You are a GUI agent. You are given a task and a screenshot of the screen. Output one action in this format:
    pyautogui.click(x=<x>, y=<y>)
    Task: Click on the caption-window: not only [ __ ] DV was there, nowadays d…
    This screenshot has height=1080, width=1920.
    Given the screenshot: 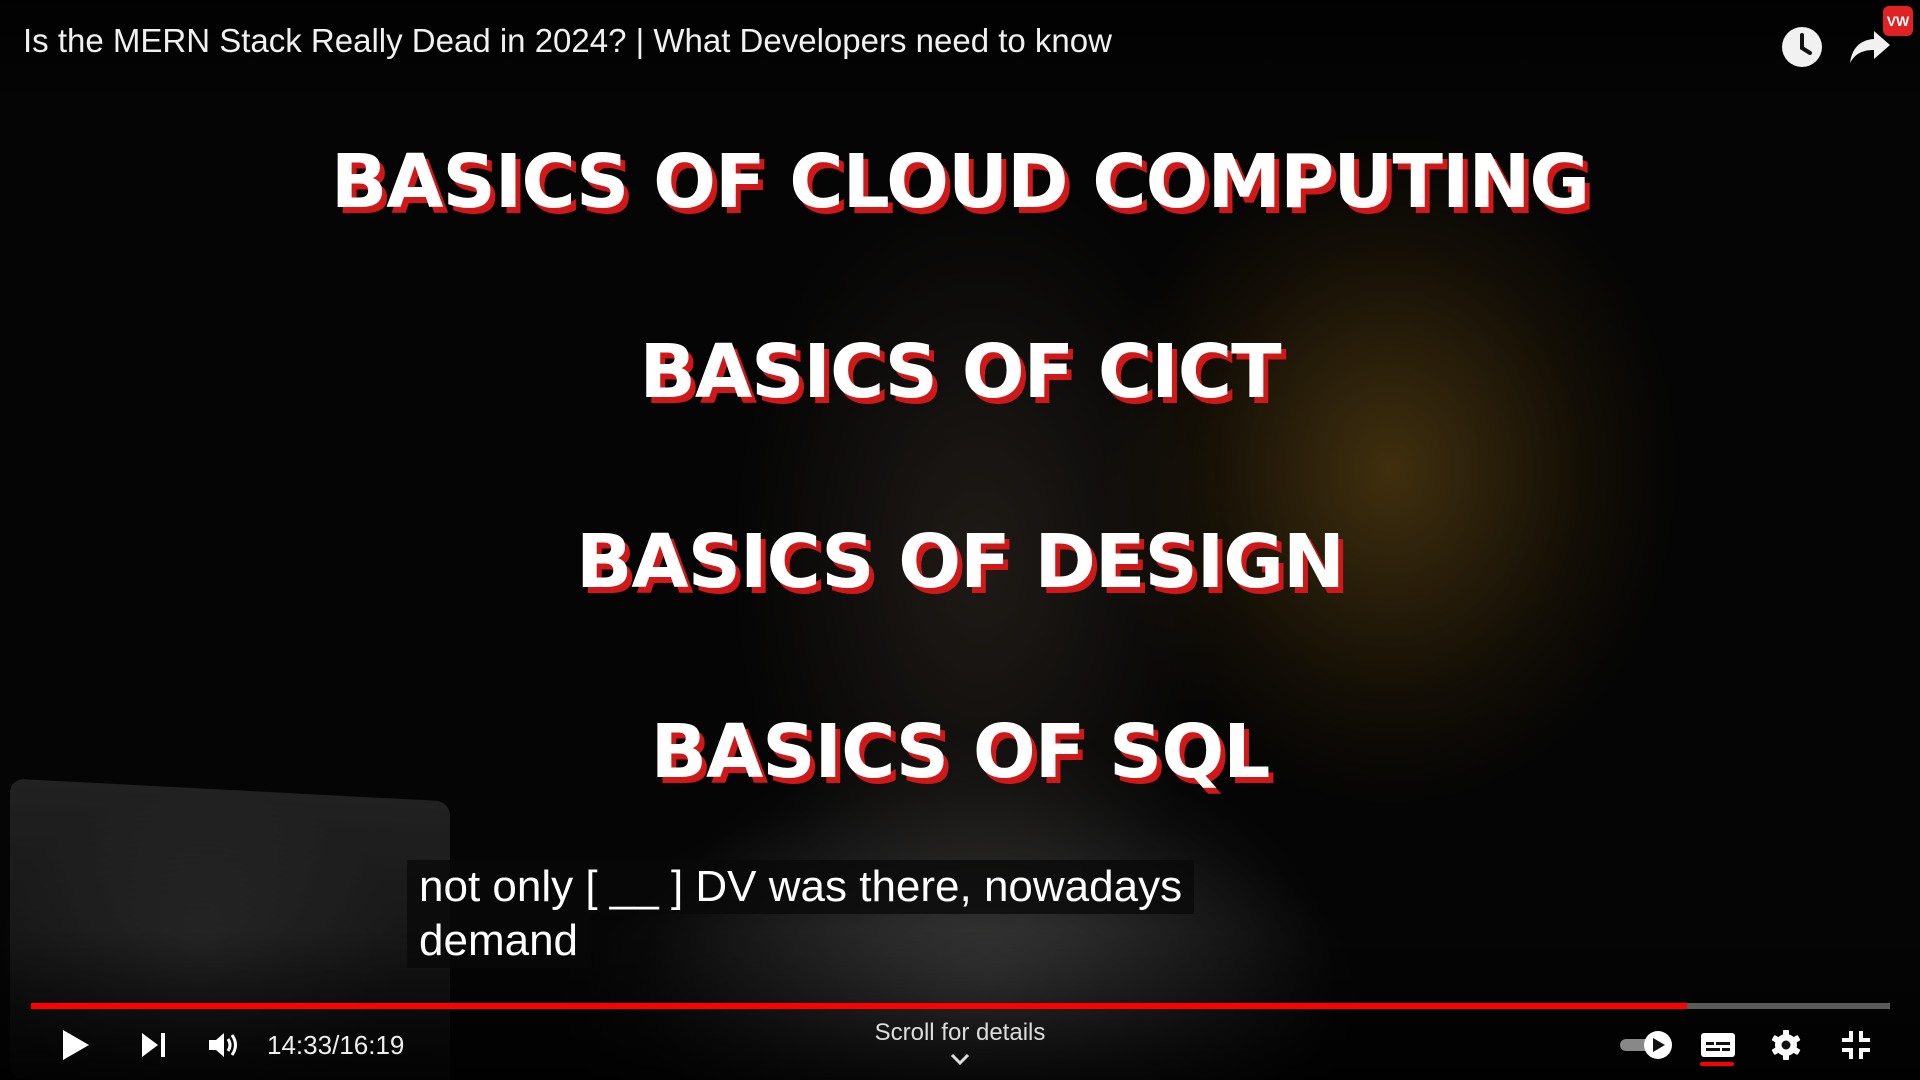 What is the action you would take?
    pyautogui.click(x=801, y=914)
    